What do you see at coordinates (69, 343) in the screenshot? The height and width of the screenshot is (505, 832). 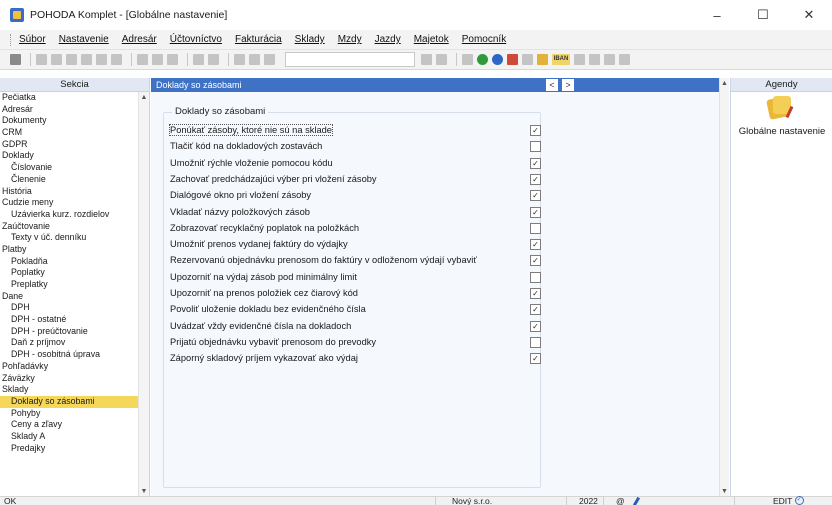 I see `sidebar-item: Daň z príjmov` at bounding box center [69, 343].